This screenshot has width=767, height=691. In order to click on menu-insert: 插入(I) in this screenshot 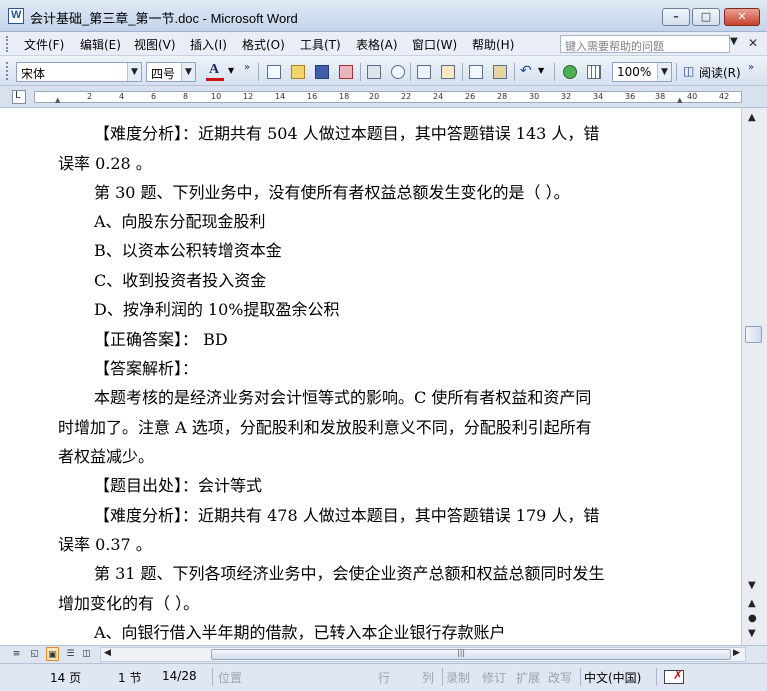, I will do `click(208, 44)`.